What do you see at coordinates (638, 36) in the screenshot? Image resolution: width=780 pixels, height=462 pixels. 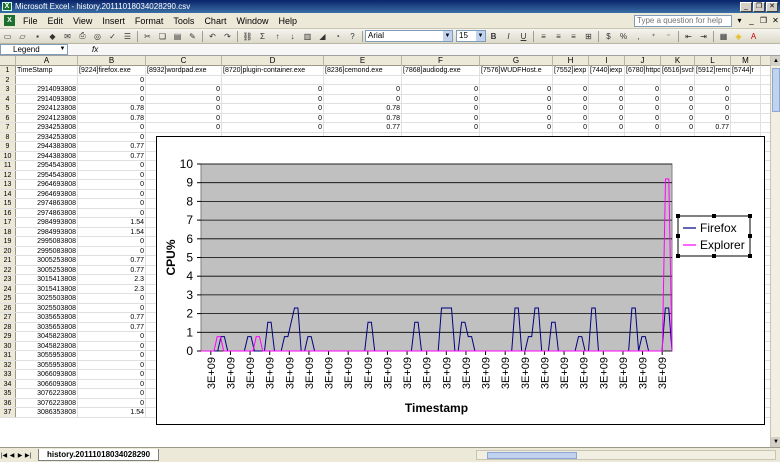 I see `comma-icon: ,` at bounding box center [638, 36].